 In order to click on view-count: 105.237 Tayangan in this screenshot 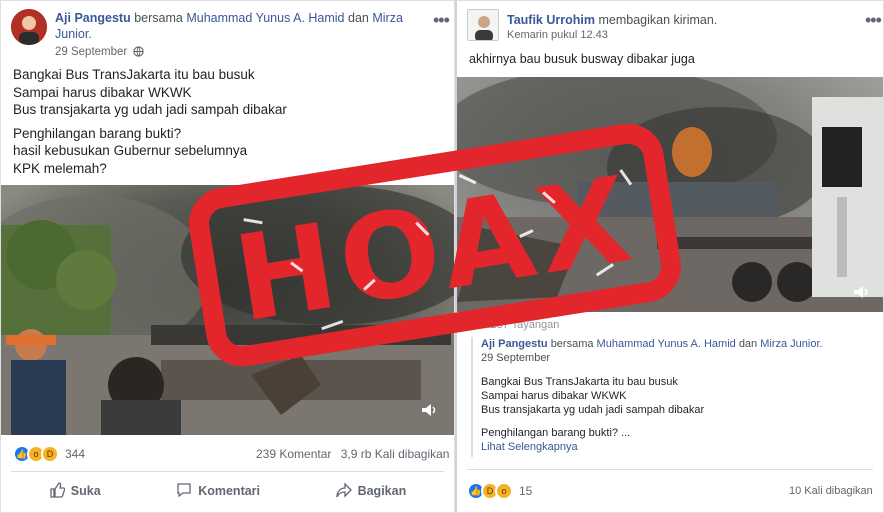, I will do `click(514, 325)`.